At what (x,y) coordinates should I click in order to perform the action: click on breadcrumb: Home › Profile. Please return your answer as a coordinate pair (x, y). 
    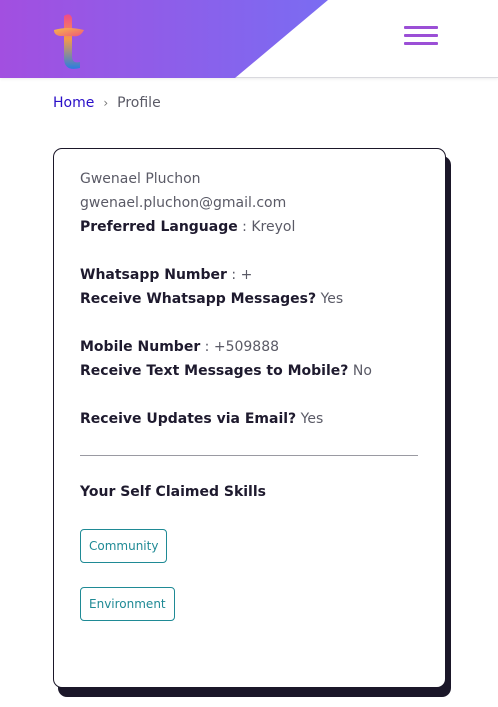
    Looking at the image, I should click on (107, 103).